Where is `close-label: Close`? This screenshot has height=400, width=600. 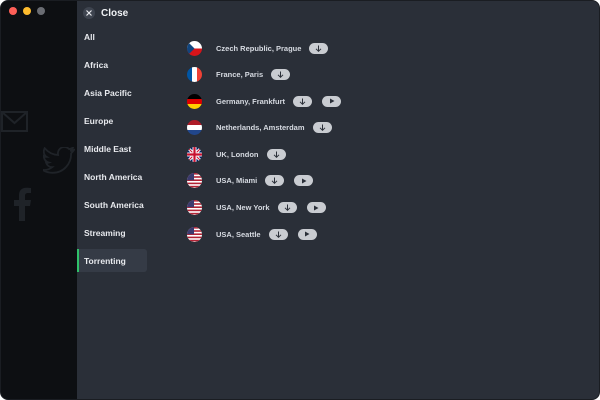
close-label: Close is located at coordinates (115, 13).